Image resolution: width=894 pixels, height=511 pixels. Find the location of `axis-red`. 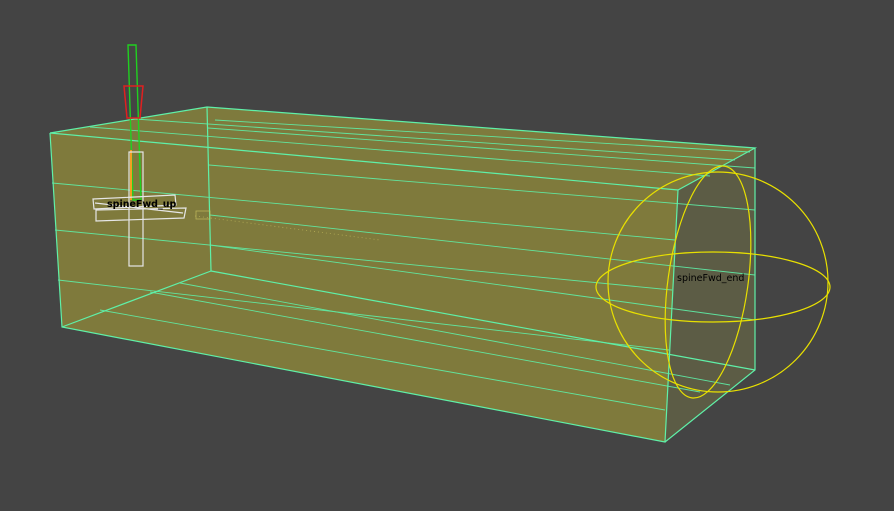

axis-red is located at coordinates (133, 102).